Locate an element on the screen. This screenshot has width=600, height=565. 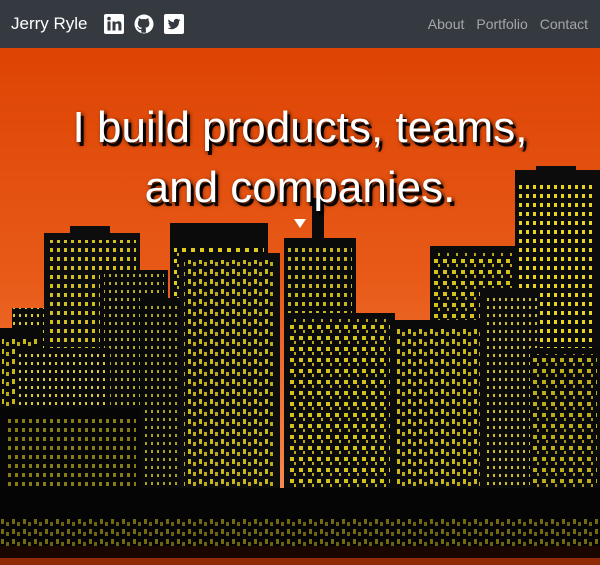
headline-line-2: and companies. is located at coordinates (300, 187).